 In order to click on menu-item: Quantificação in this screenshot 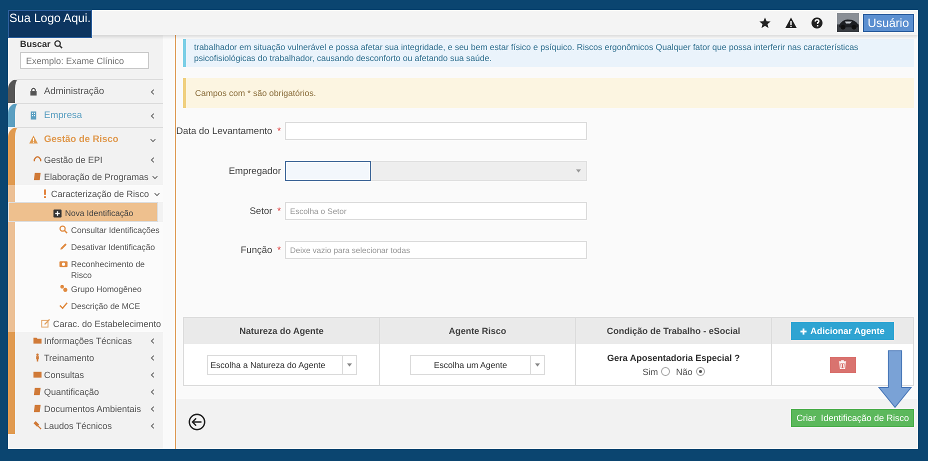, I will do `click(85, 391)`.